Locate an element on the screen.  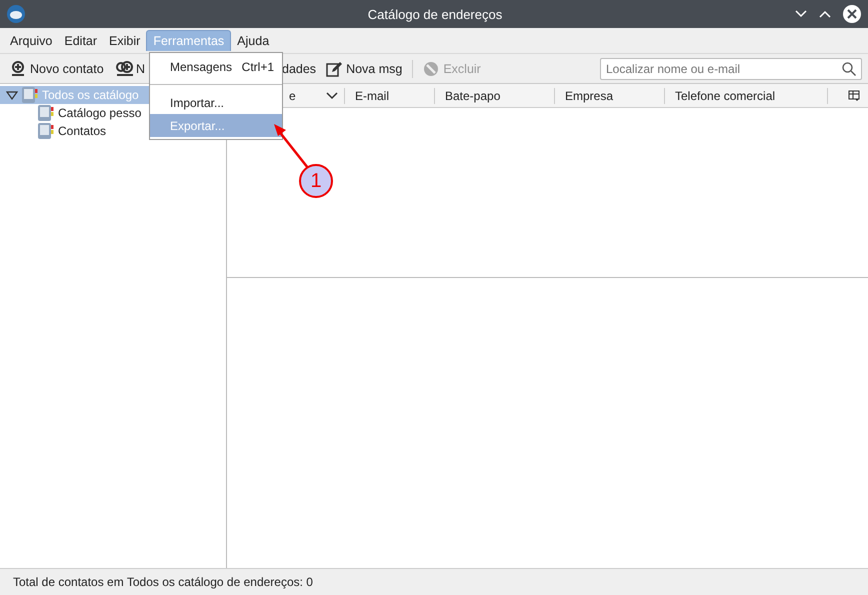
toolbar-button: N is located at coordinates (133, 68).